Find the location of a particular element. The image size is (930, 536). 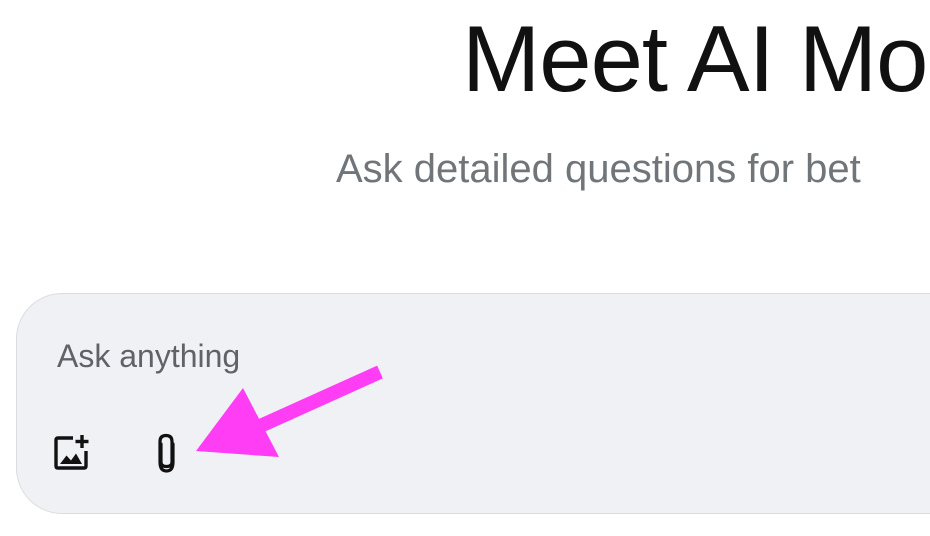

attach-file-button is located at coordinates (167, 453).